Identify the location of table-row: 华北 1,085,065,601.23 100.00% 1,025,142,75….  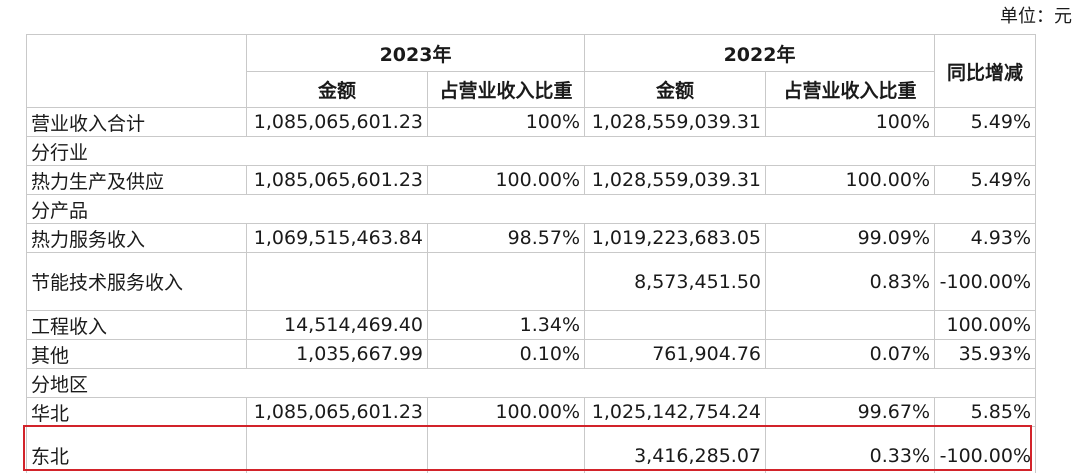
(531, 412).